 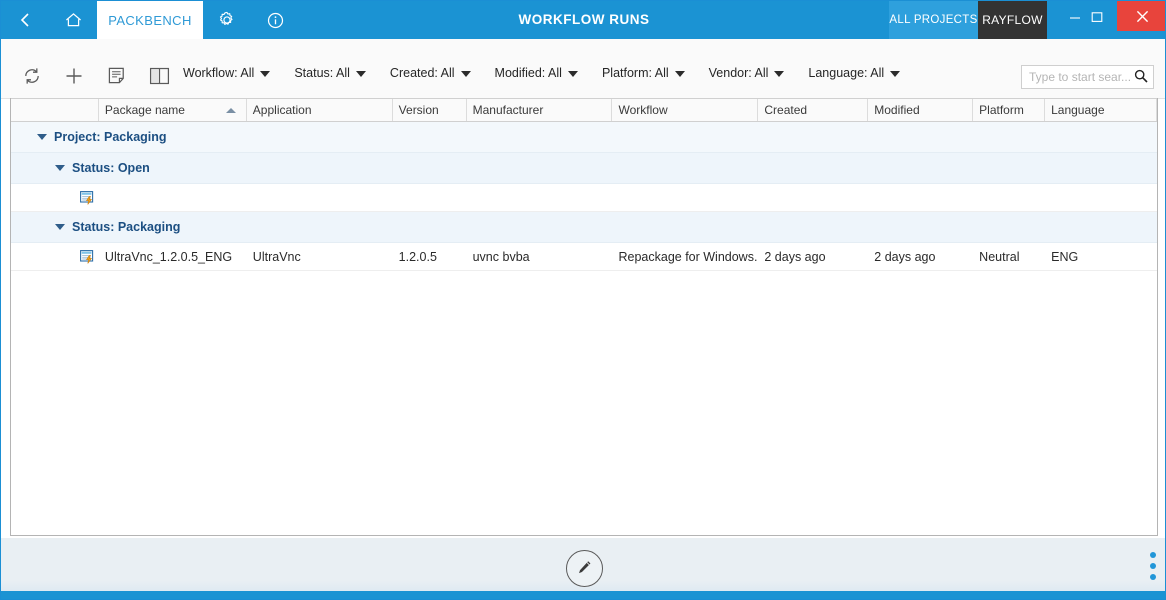 I want to click on split-panel-icon, so click(x=159, y=77).